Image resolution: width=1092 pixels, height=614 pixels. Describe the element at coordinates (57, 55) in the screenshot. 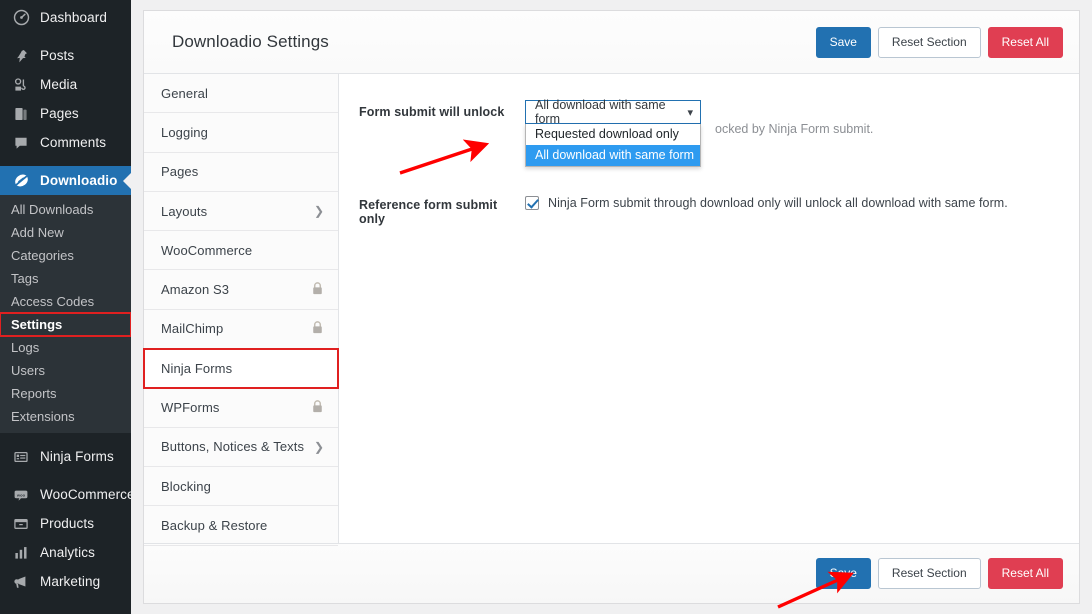

I see `sidebar-item-label: Posts` at that location.